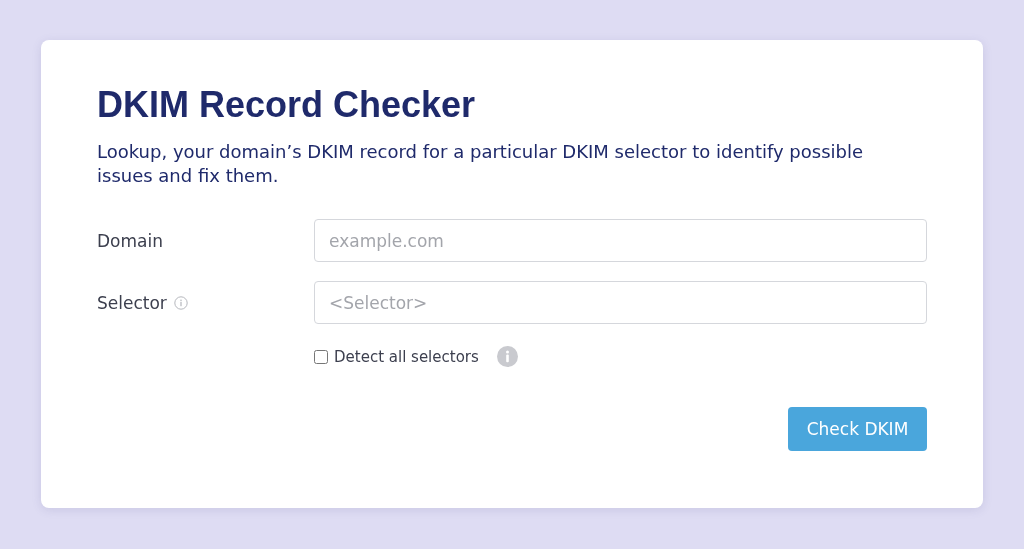 This screenshot has height=549, width=1024. What do you see at coordinates (130, 240) in the screenshot?
I see `field-label: Domain` at bounding box center [130, 240].